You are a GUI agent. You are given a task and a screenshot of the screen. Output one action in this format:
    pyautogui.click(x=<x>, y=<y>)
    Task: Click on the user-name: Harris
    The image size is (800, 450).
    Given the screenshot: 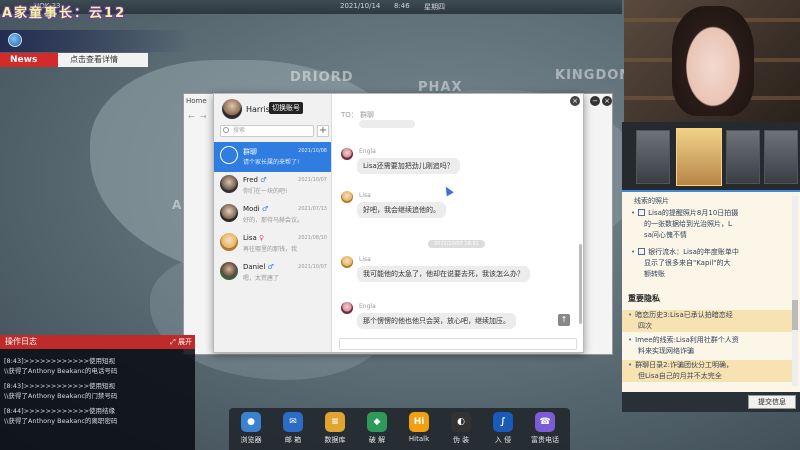 What is the action you would take?
    pyautogui.click(x=258, y=109)
    